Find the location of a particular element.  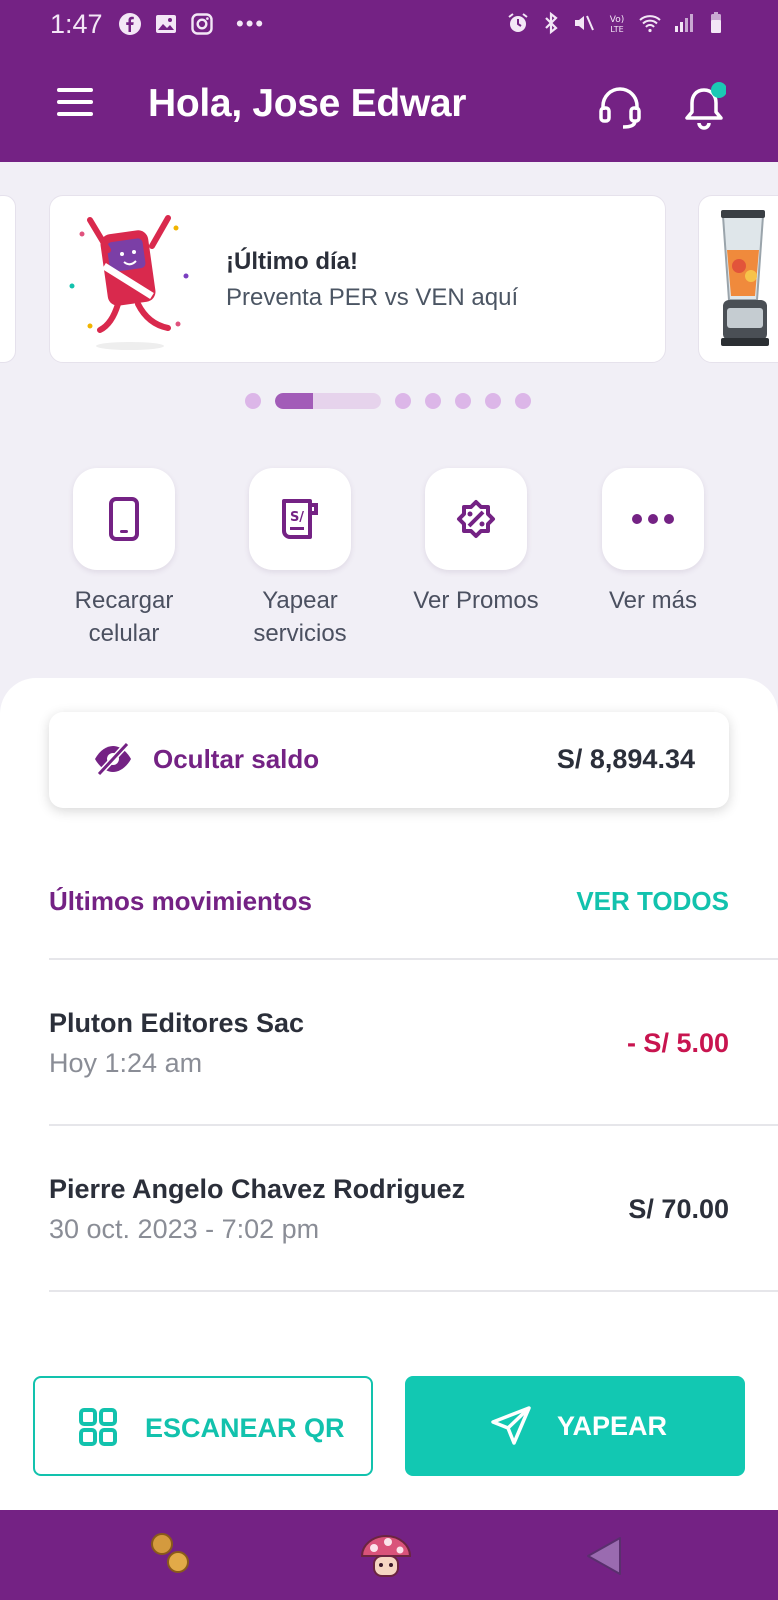

mute-icon is located at coordinates (584, 23).